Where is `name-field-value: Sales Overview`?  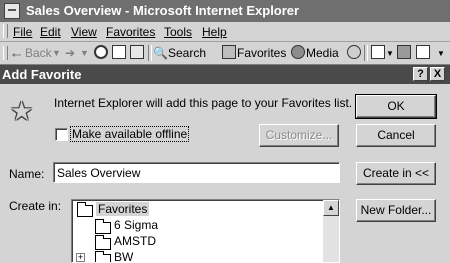 name-field-value: Sales Overview is located at coordinates (99, 173).